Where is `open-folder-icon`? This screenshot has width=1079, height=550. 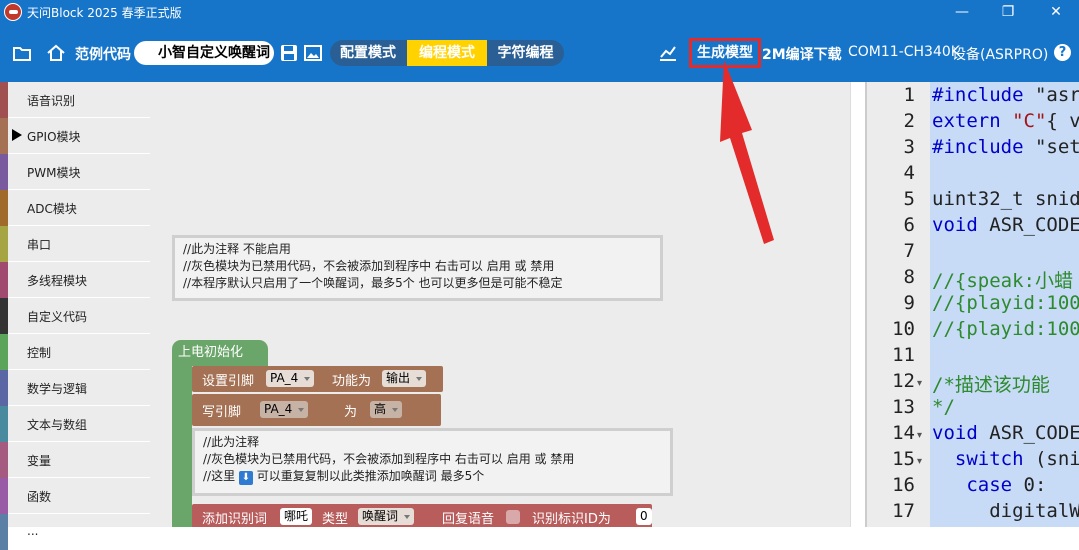 open-folder-icon is located at coordinates (22, 53).